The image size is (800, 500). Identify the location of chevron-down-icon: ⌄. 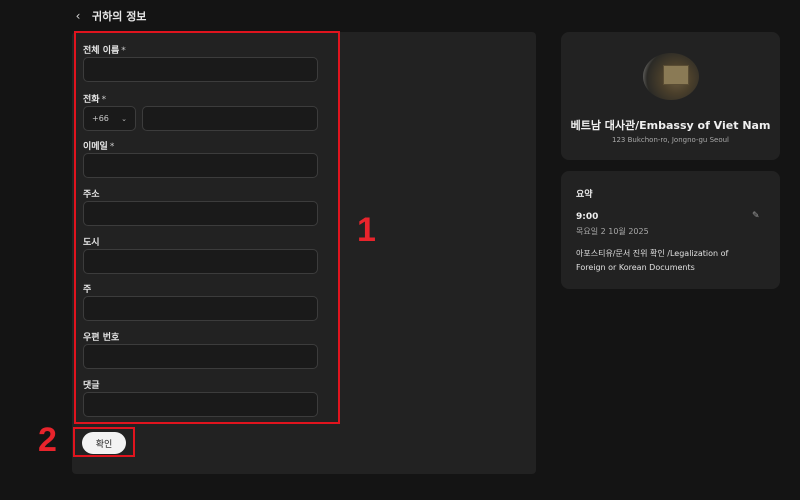
(124, 118).